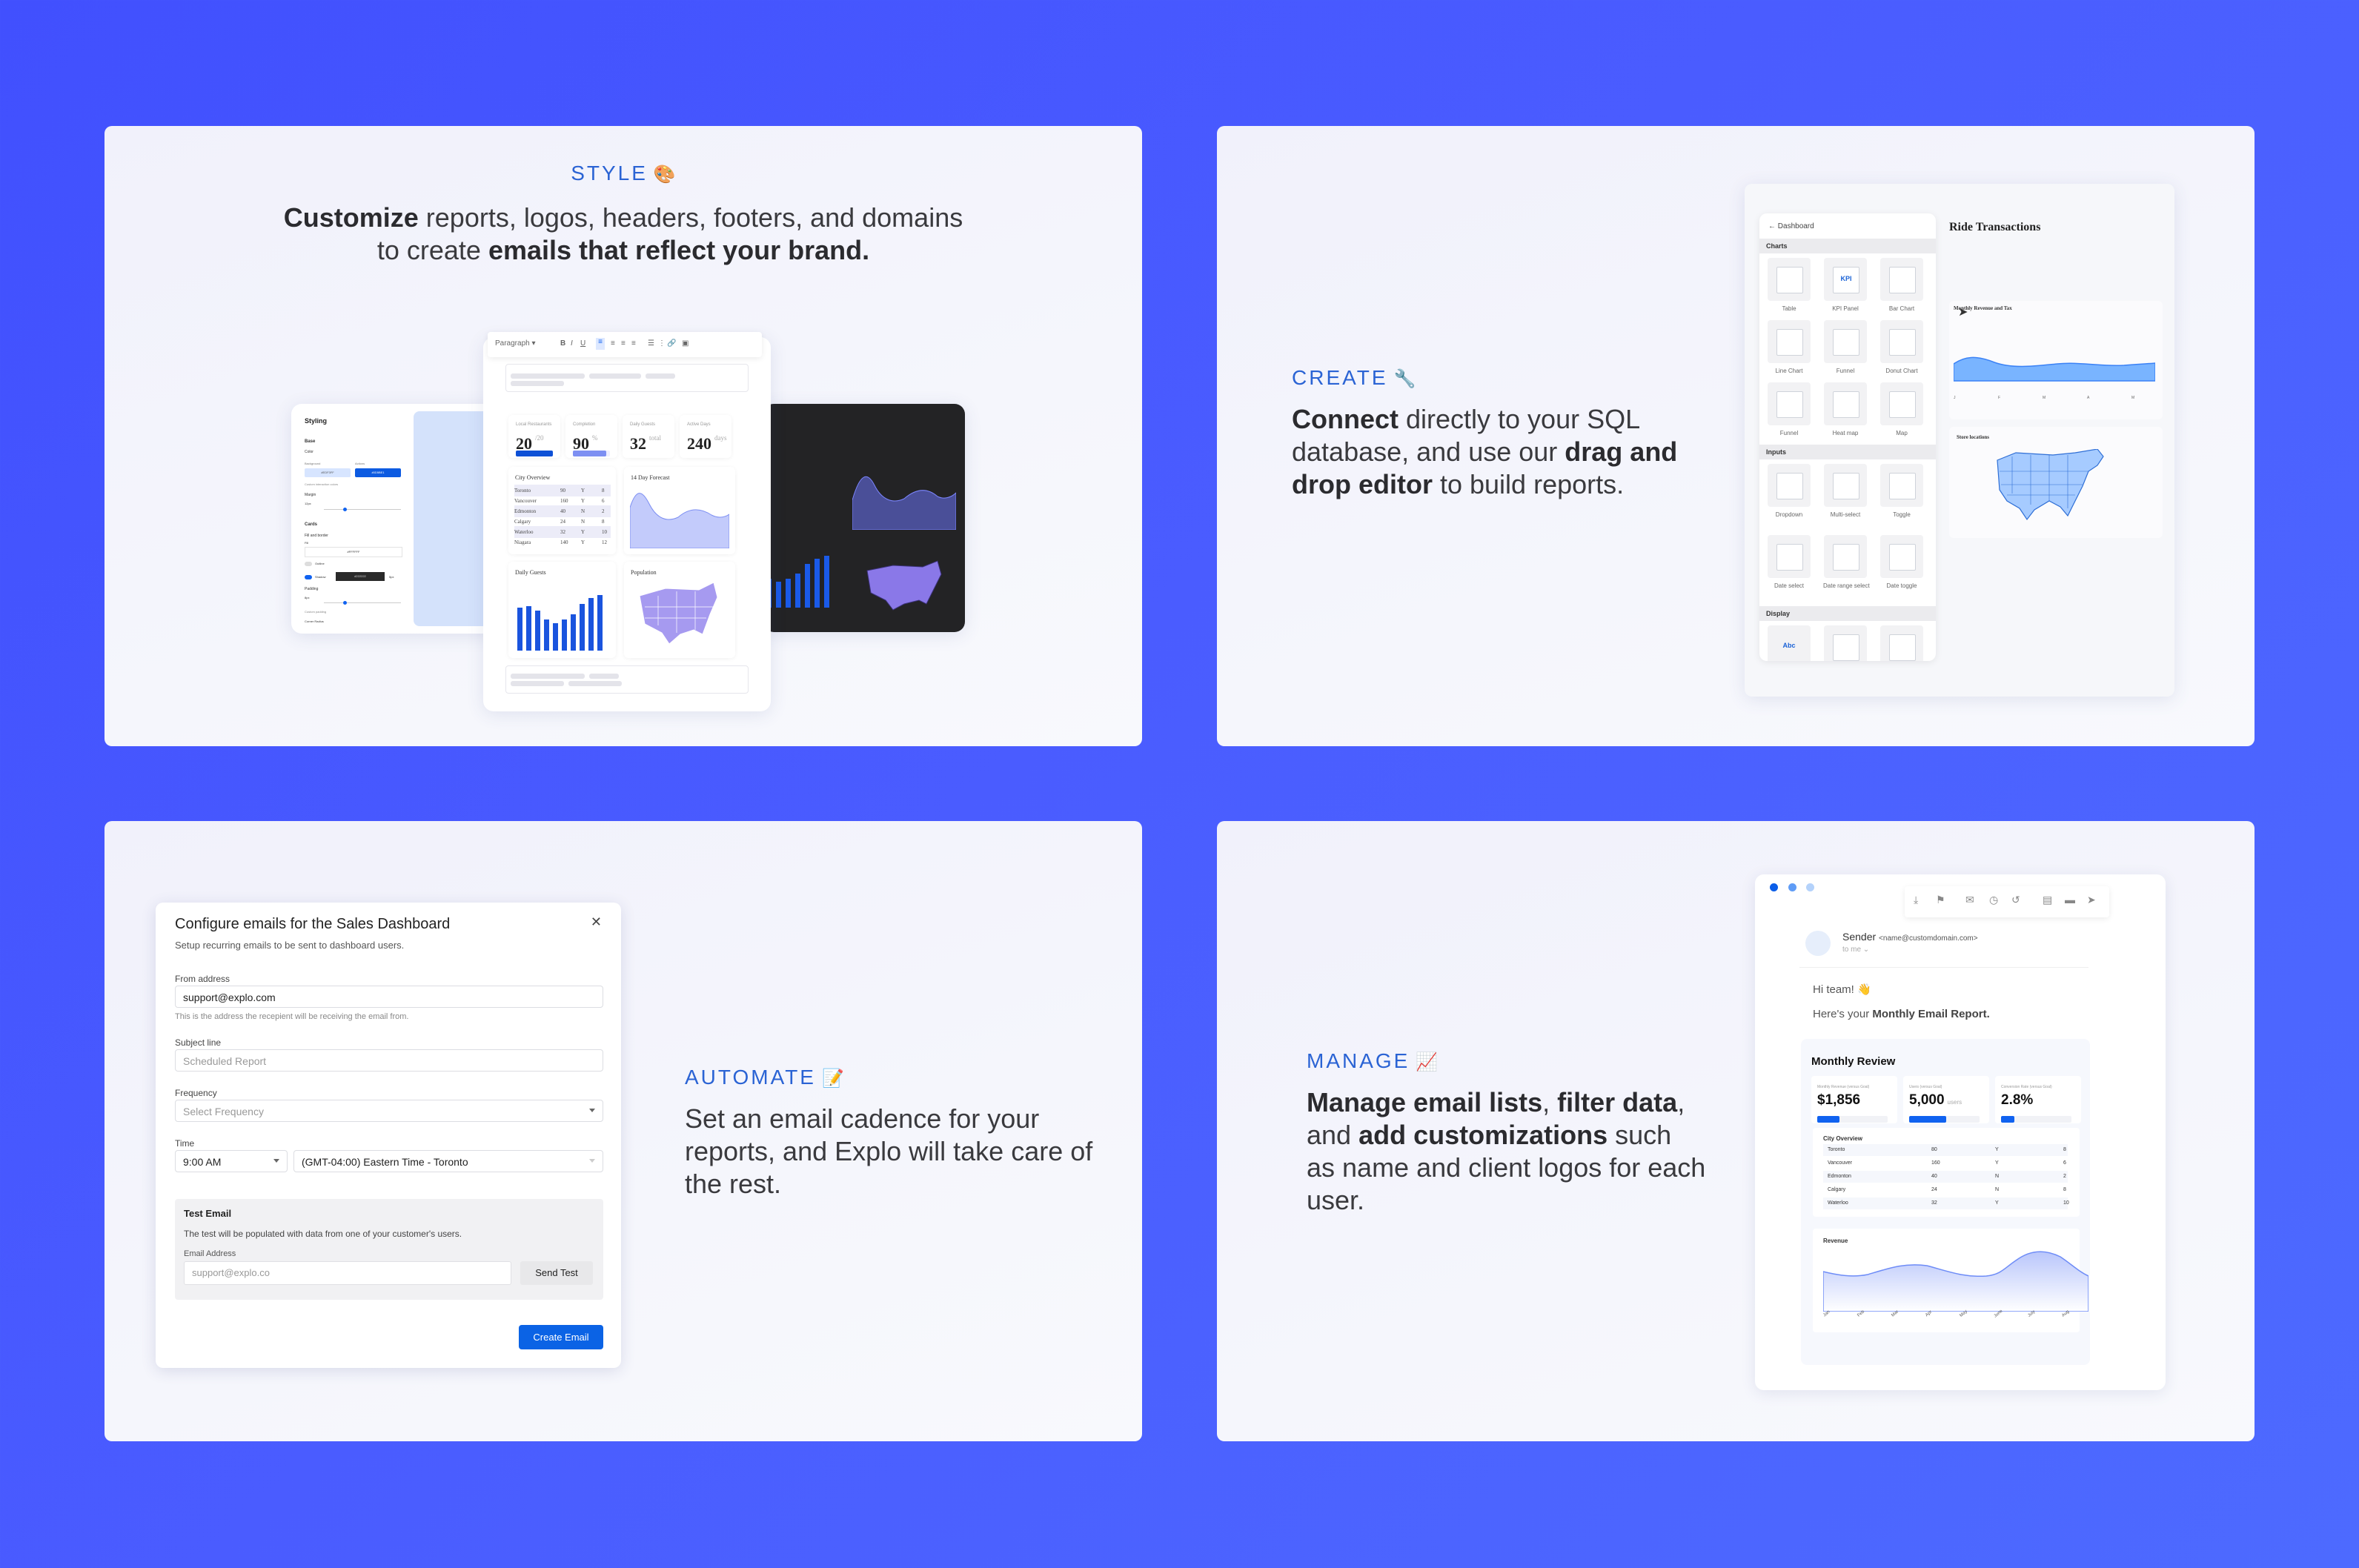  I want to click on shadow-color-input: #222222, so click(360, 576).